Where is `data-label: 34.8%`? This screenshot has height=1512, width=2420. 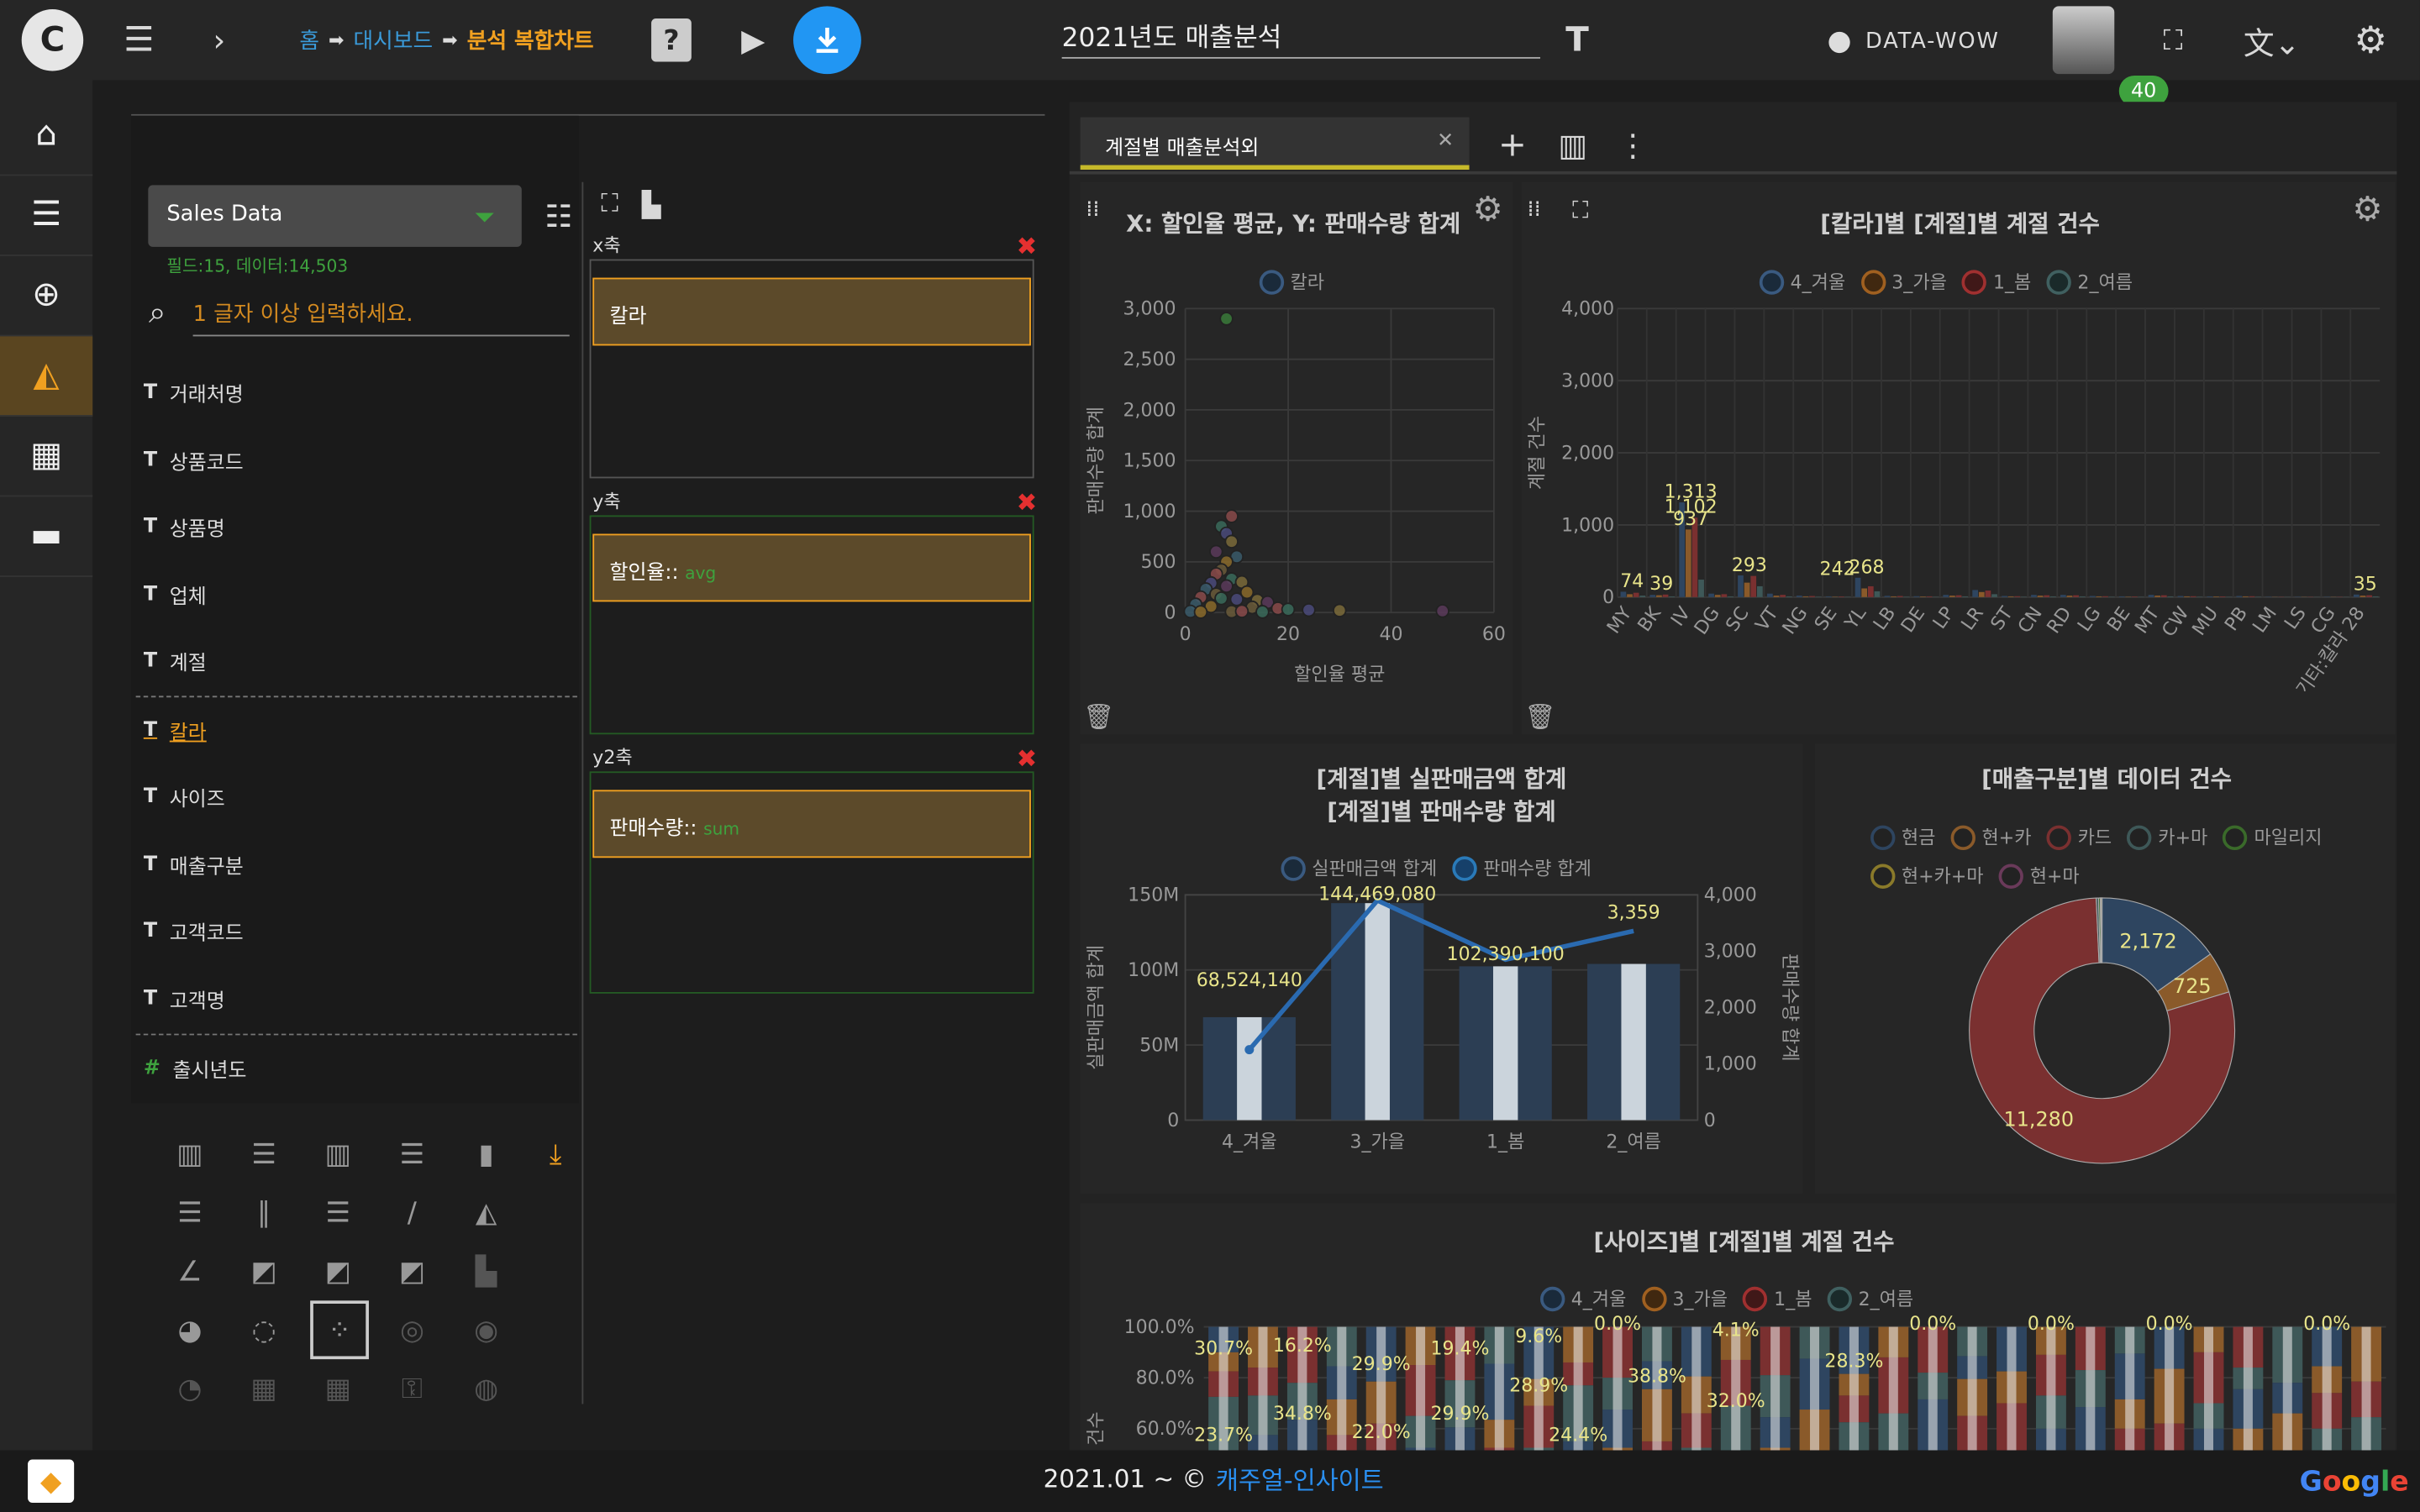 data-label: 34.8% is located at coordinates (1302, 1414).